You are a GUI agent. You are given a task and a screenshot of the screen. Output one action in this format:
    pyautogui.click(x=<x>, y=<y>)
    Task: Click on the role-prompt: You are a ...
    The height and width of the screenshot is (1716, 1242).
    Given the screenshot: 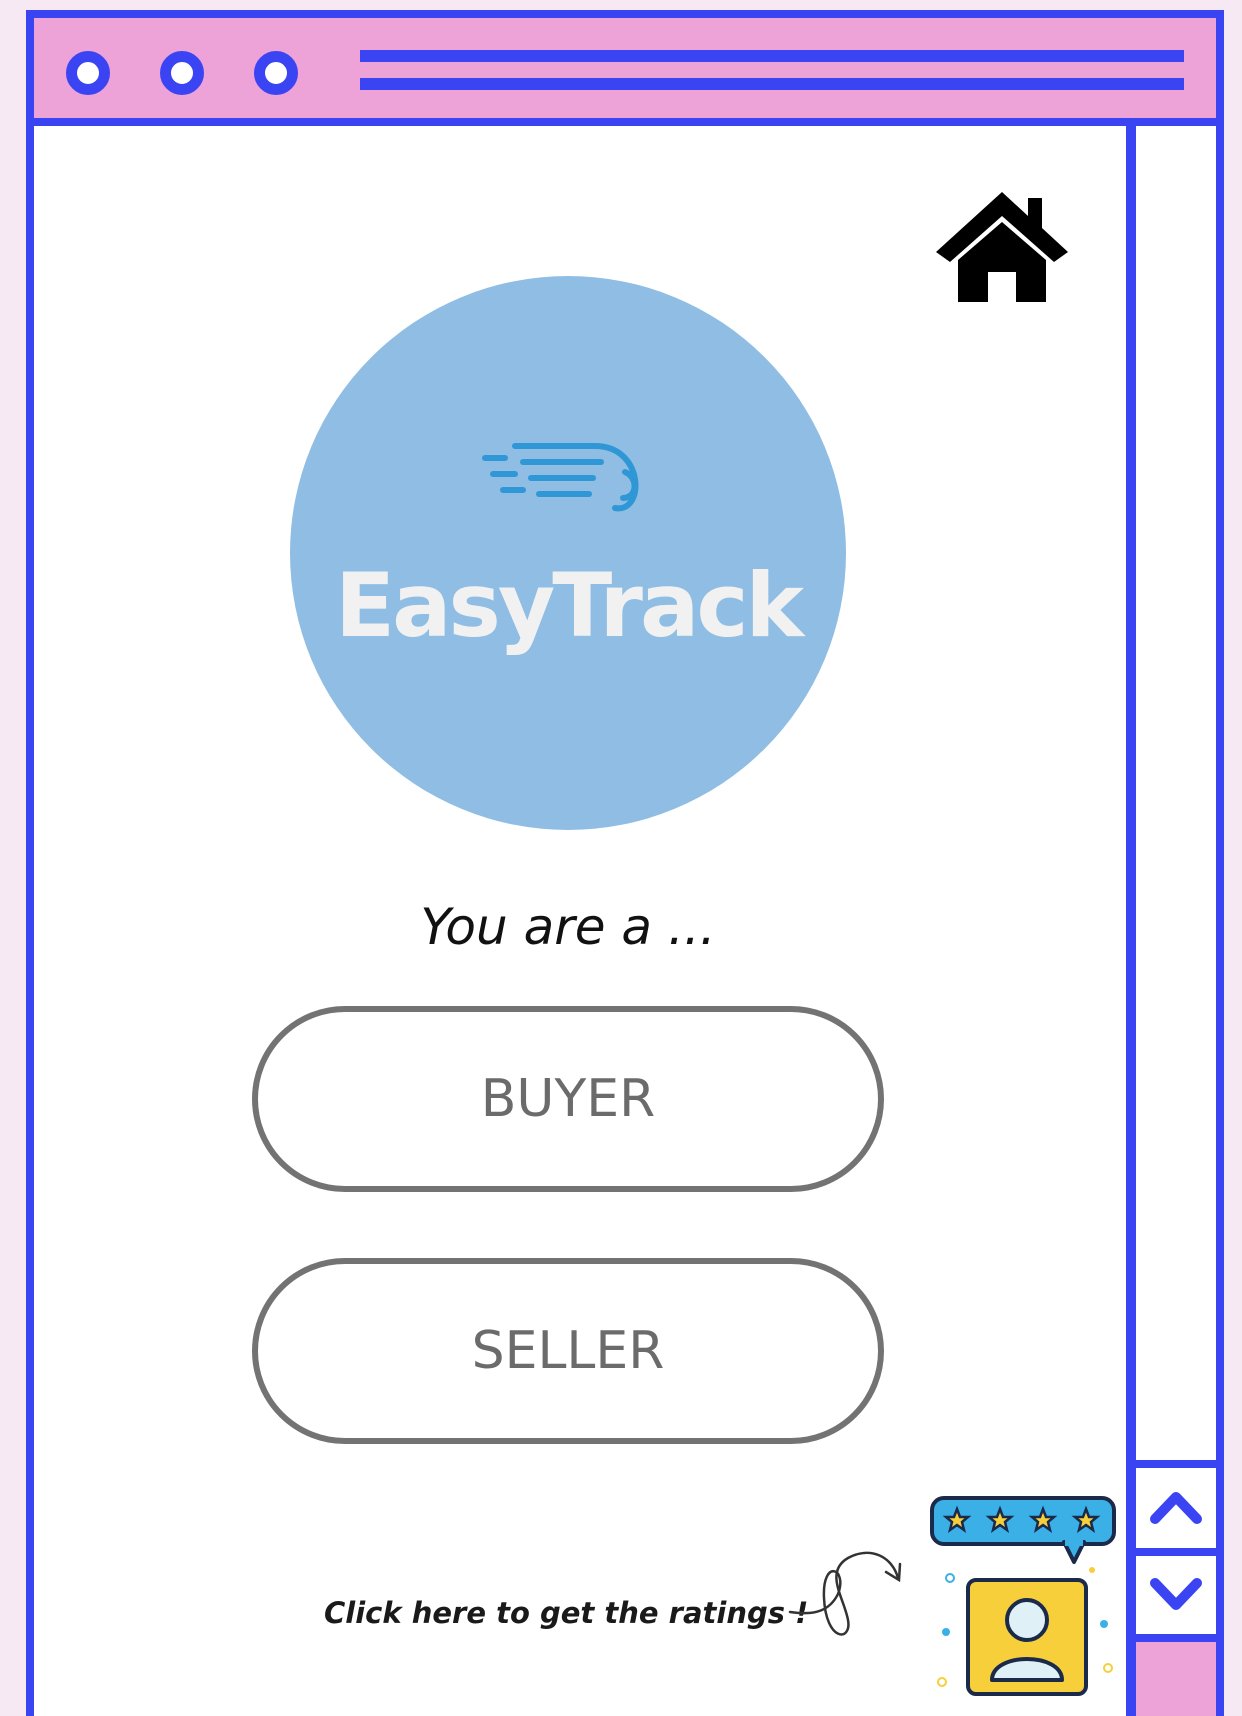 What is the action you would take?
    pyautogui.click(x=568, y=927)
    